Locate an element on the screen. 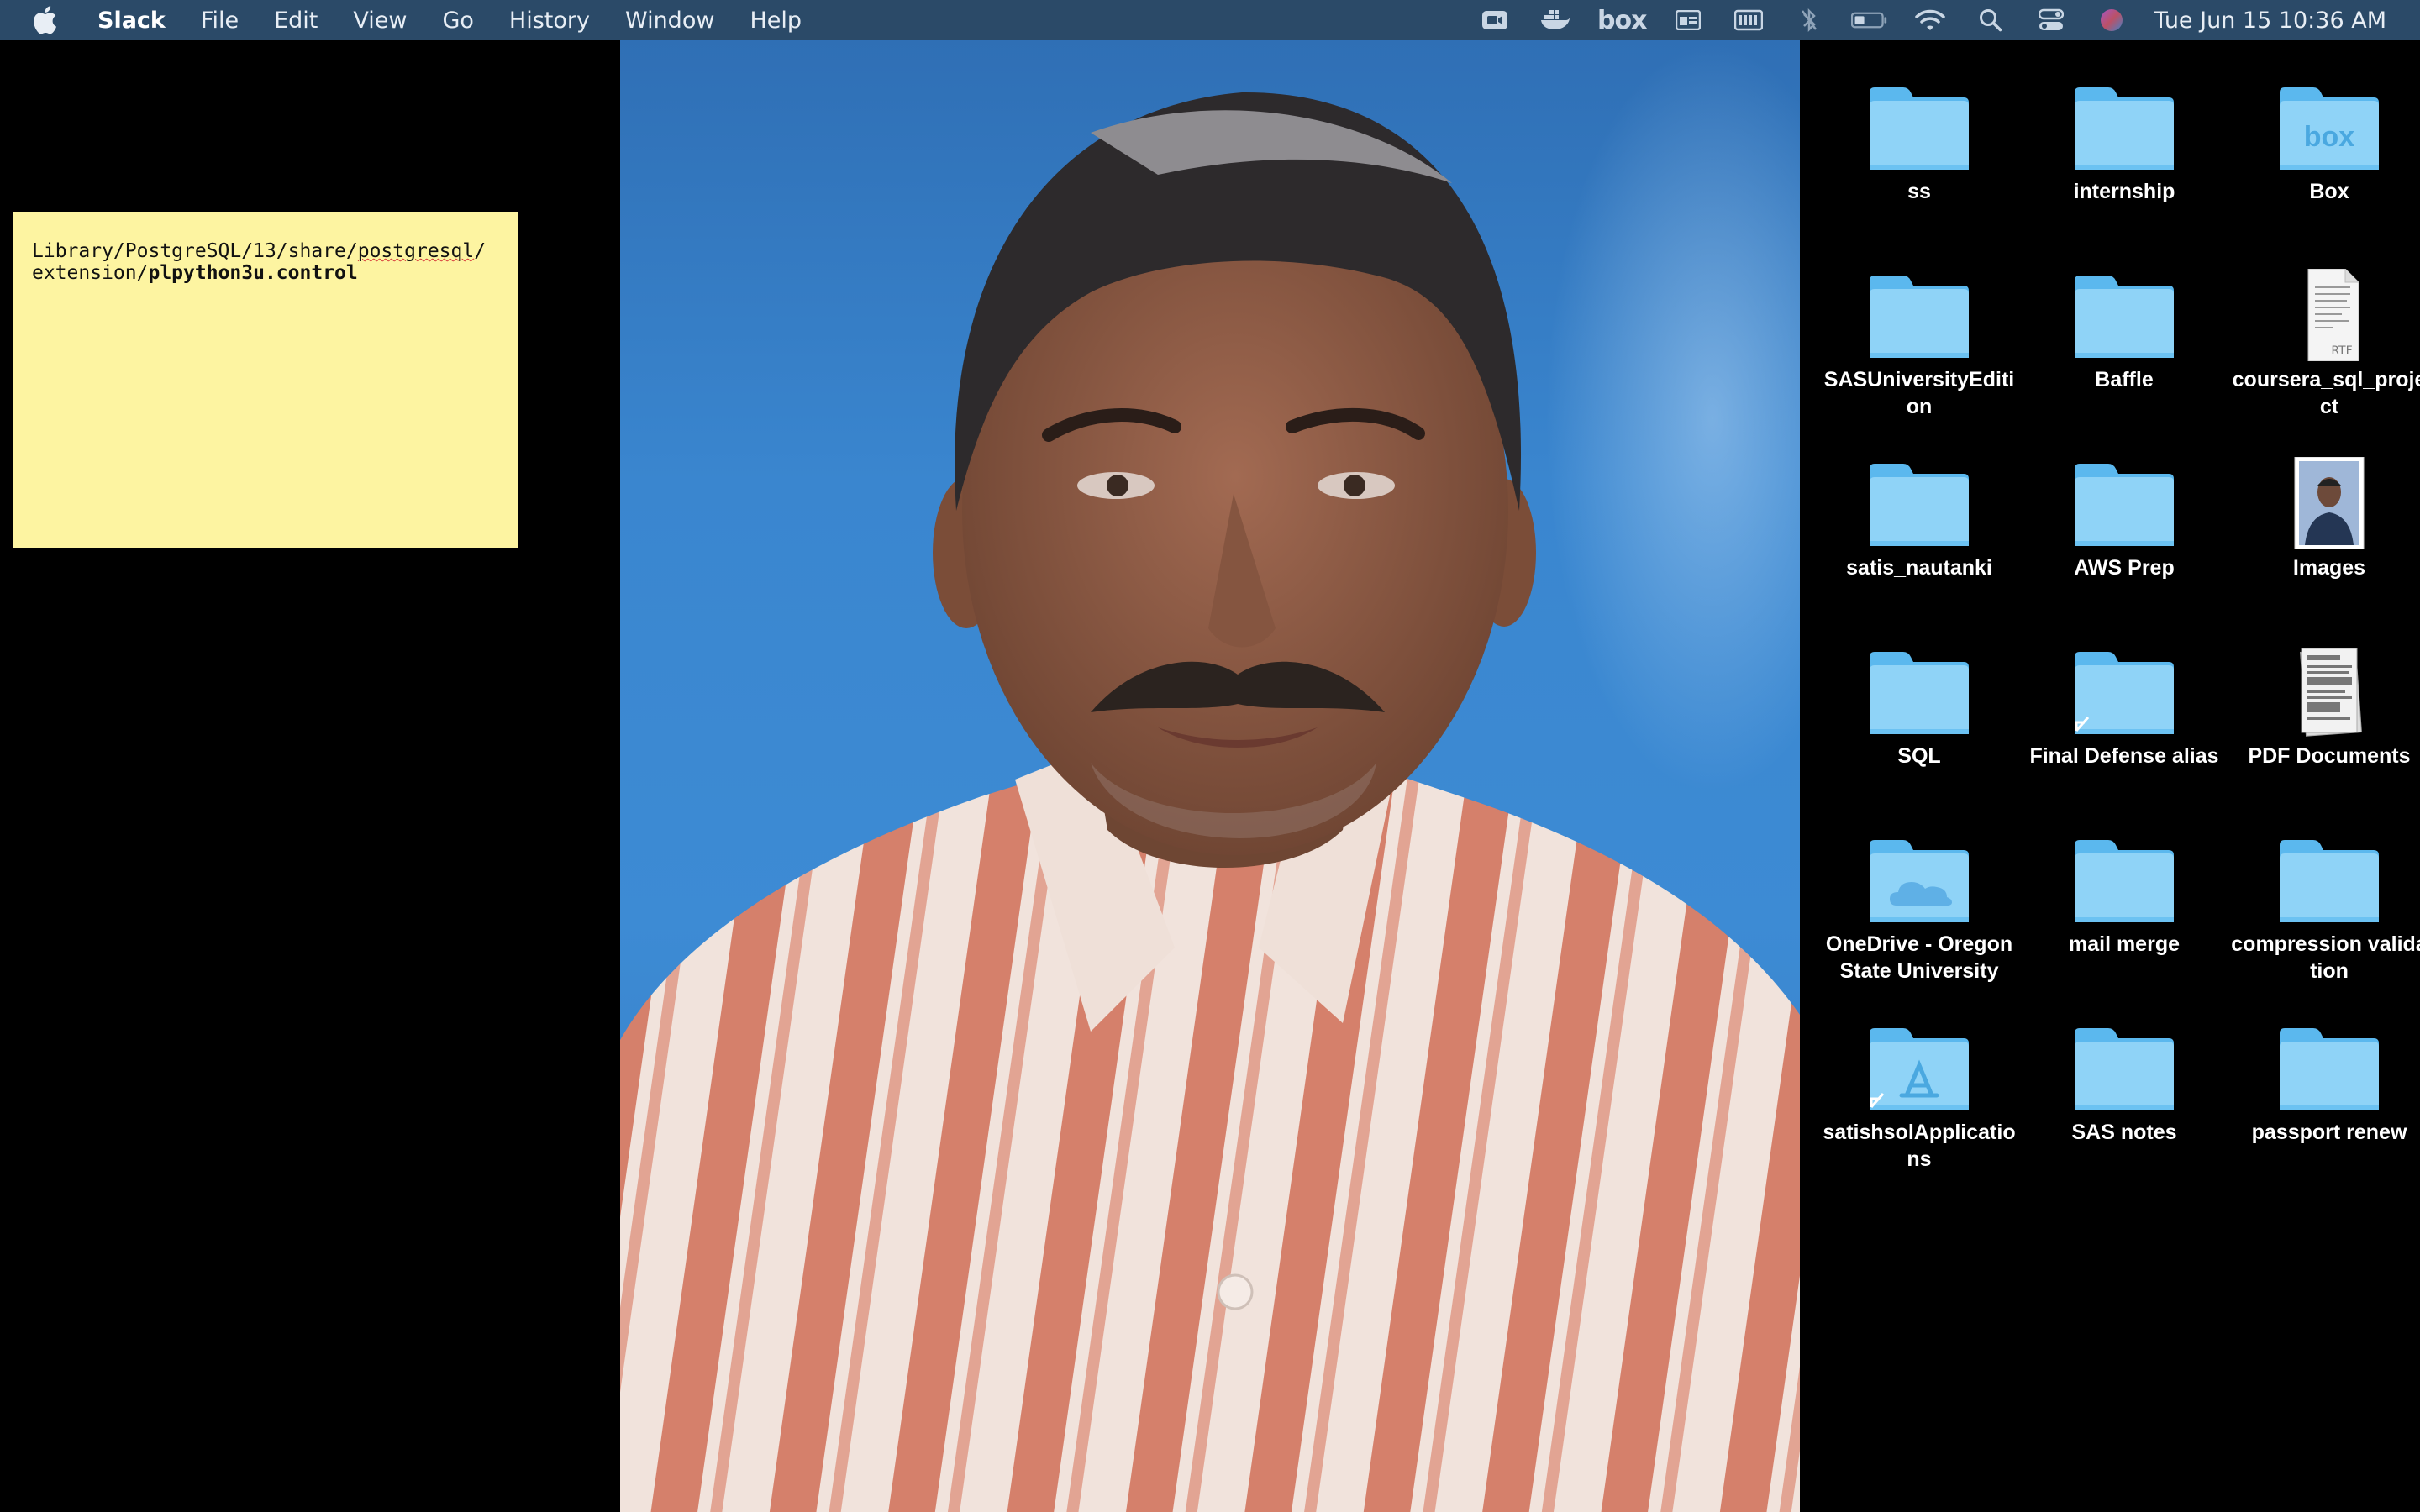 The width and height of the screenshot is (2420, 1512). desktop-item-label: satishsolApplications is located at coordinates (1920, 1146).